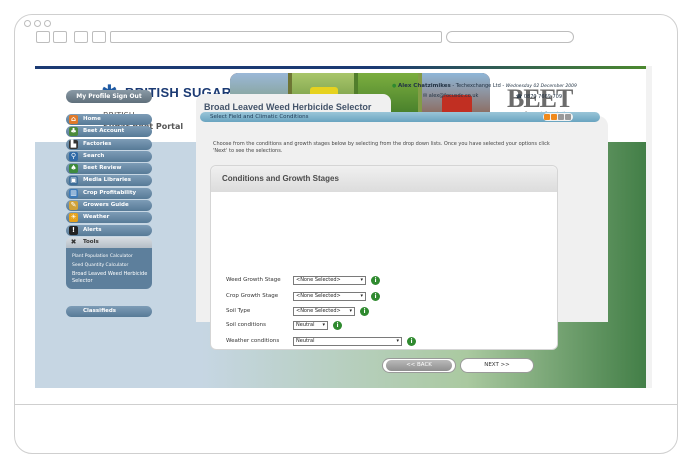  I want to click on soil-type-row: Soil Type <None Selected> i, so click(297, 311).